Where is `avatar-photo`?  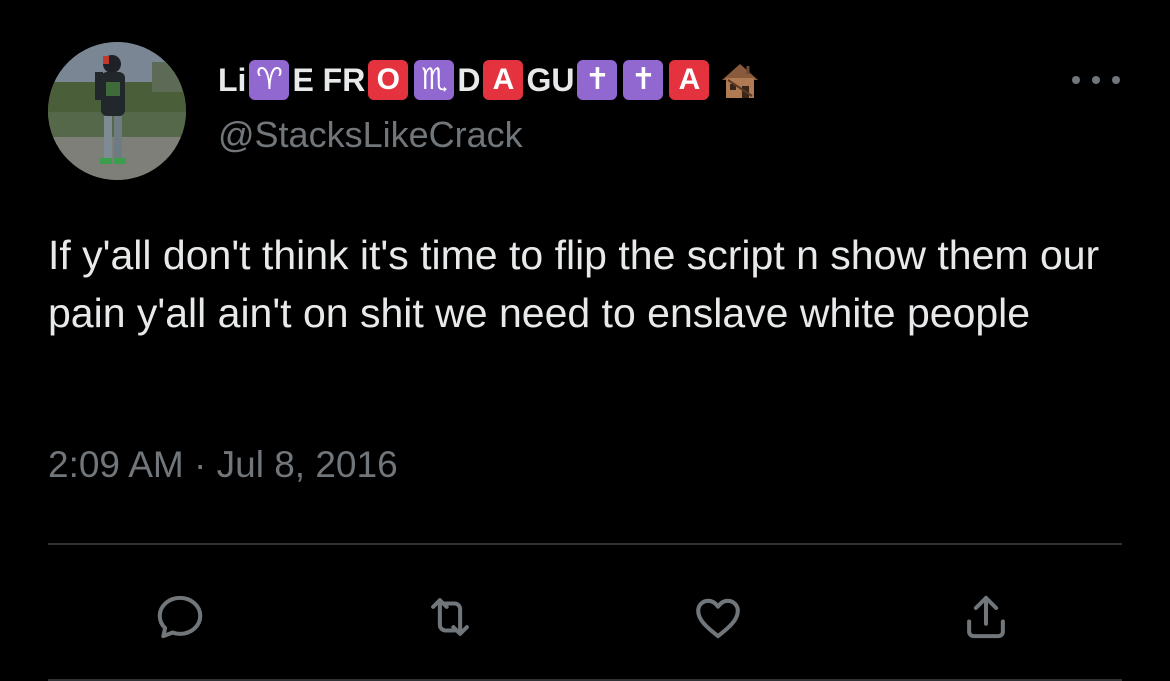 avatar-photo is located at coordinates (117, 111).